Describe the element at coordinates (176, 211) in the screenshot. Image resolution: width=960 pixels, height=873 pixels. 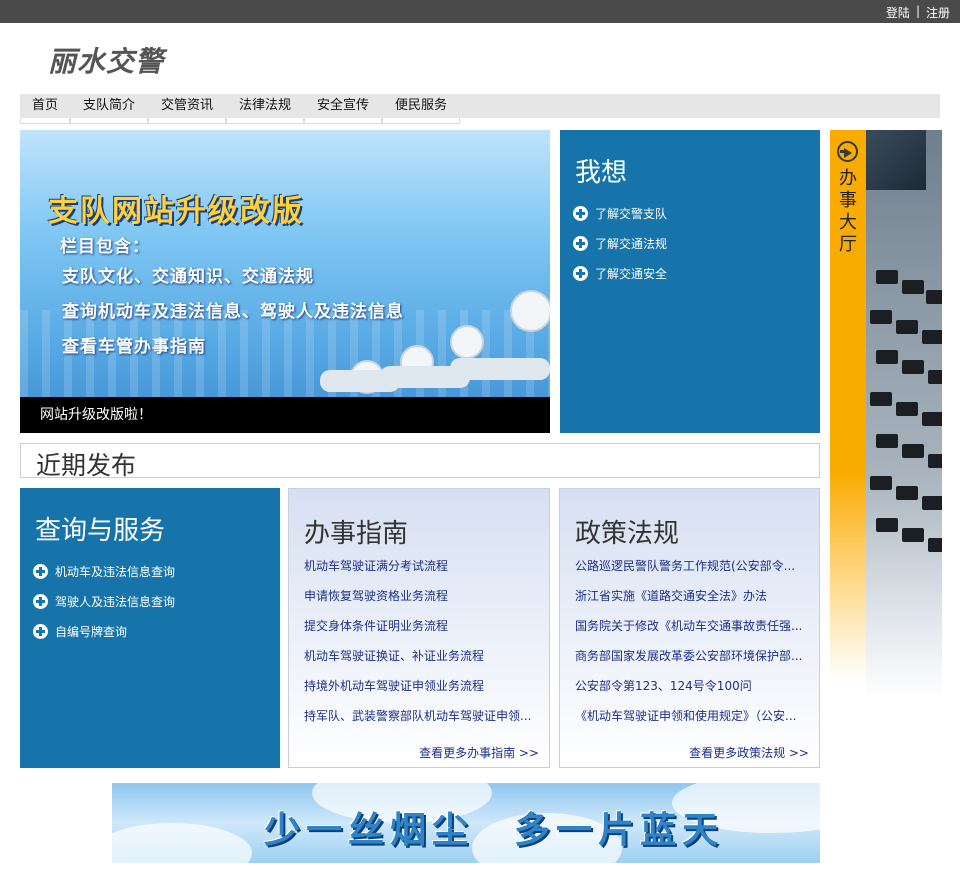
I see `banner-headline: 支队网站升级改版` at that location.